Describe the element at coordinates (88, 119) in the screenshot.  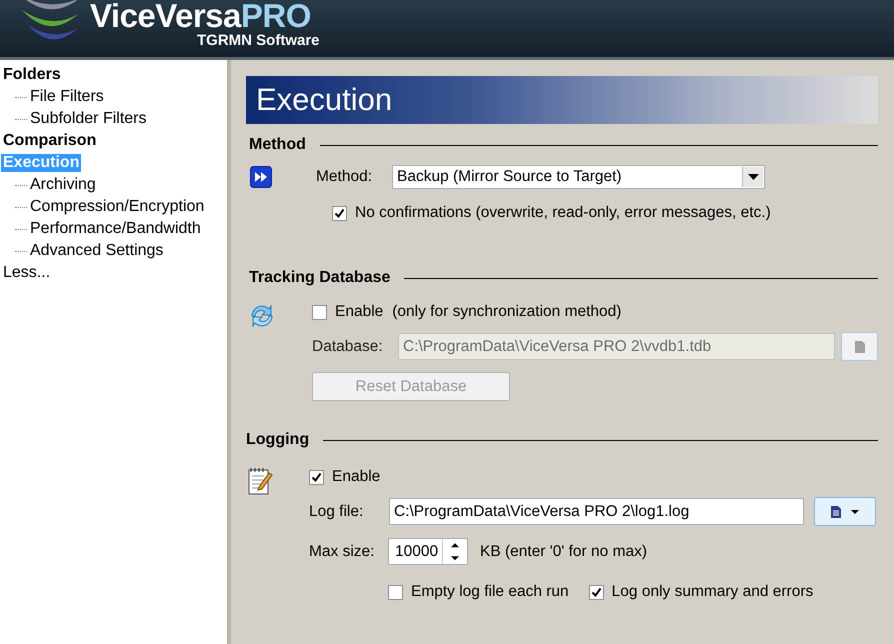
I see `tree-item: Subfolder Filters` at that location.